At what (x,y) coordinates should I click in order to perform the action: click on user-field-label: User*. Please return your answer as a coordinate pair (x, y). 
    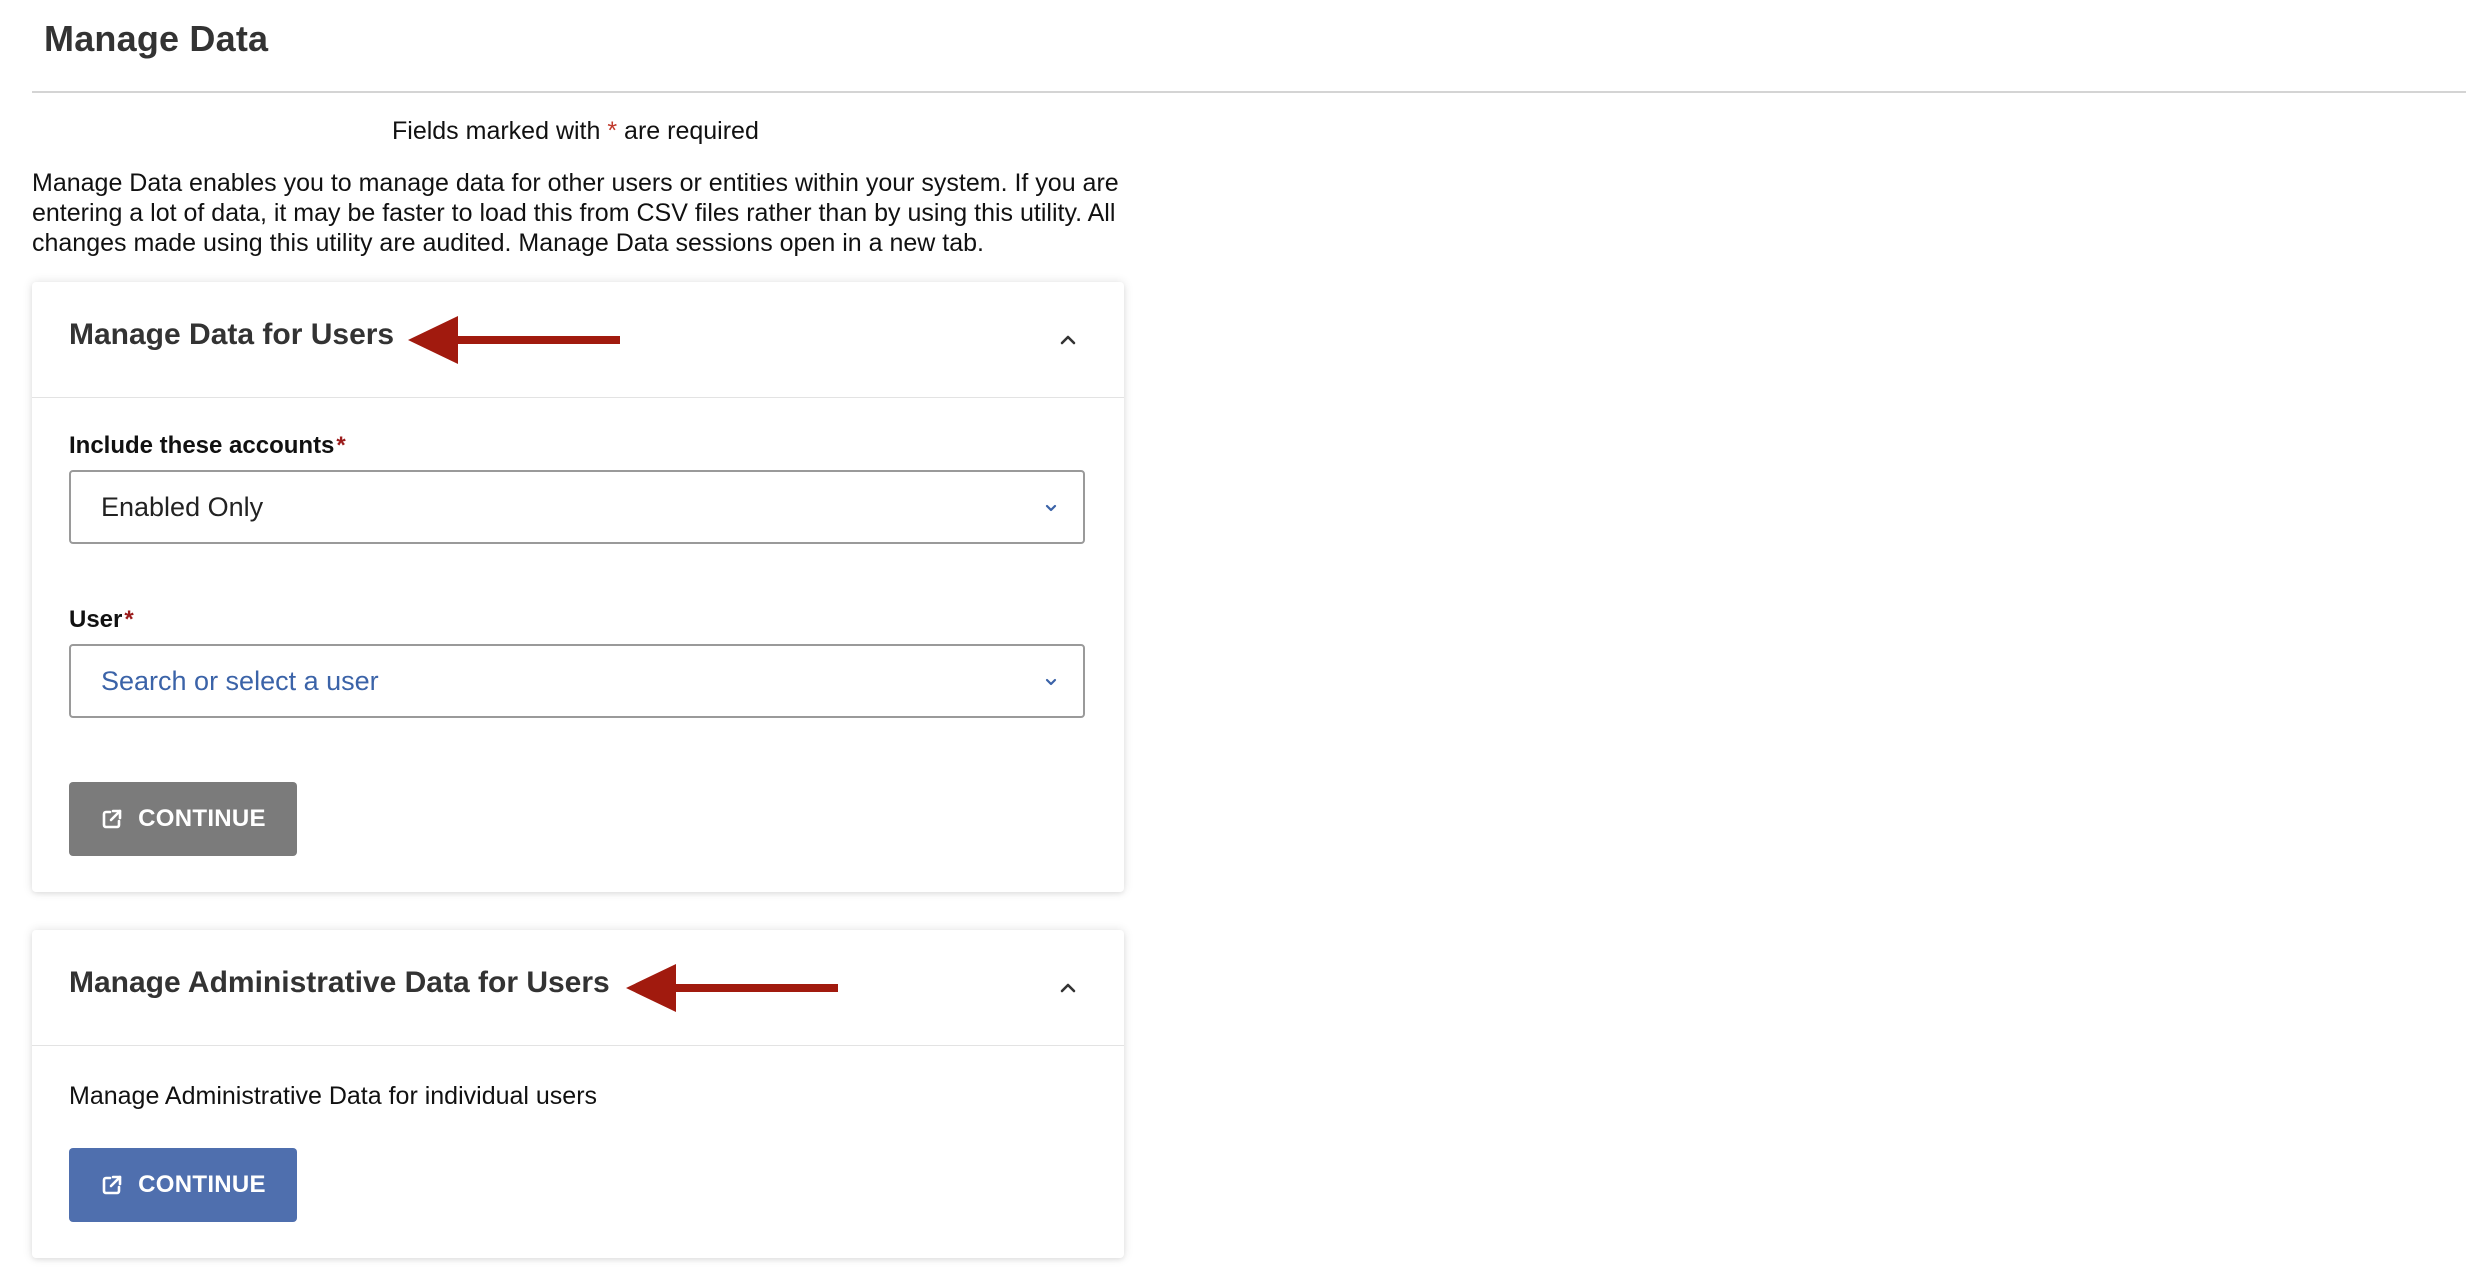
    Looking at the image, I should click on (101, 620).